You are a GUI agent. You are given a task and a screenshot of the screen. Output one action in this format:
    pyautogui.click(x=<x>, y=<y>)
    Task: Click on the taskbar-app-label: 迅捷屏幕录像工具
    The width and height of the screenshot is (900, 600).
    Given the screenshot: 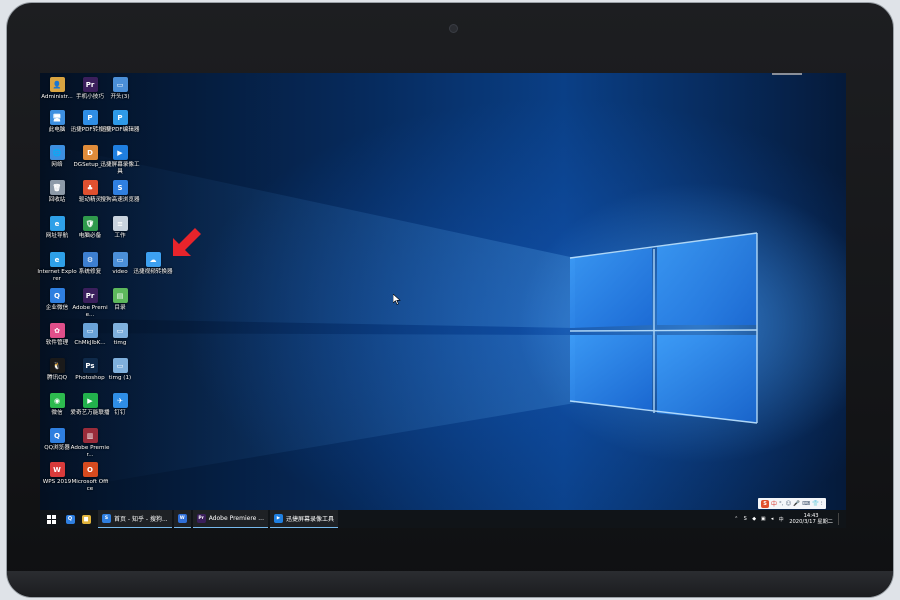 What is the action you would take?
    pyautogui.click(x=309, y=519)
    